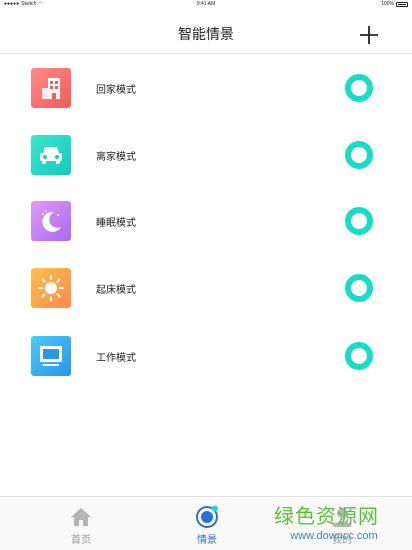 This screenshot has height=550, width=412. I want to click on status-right: 100%, so click(394, 4).